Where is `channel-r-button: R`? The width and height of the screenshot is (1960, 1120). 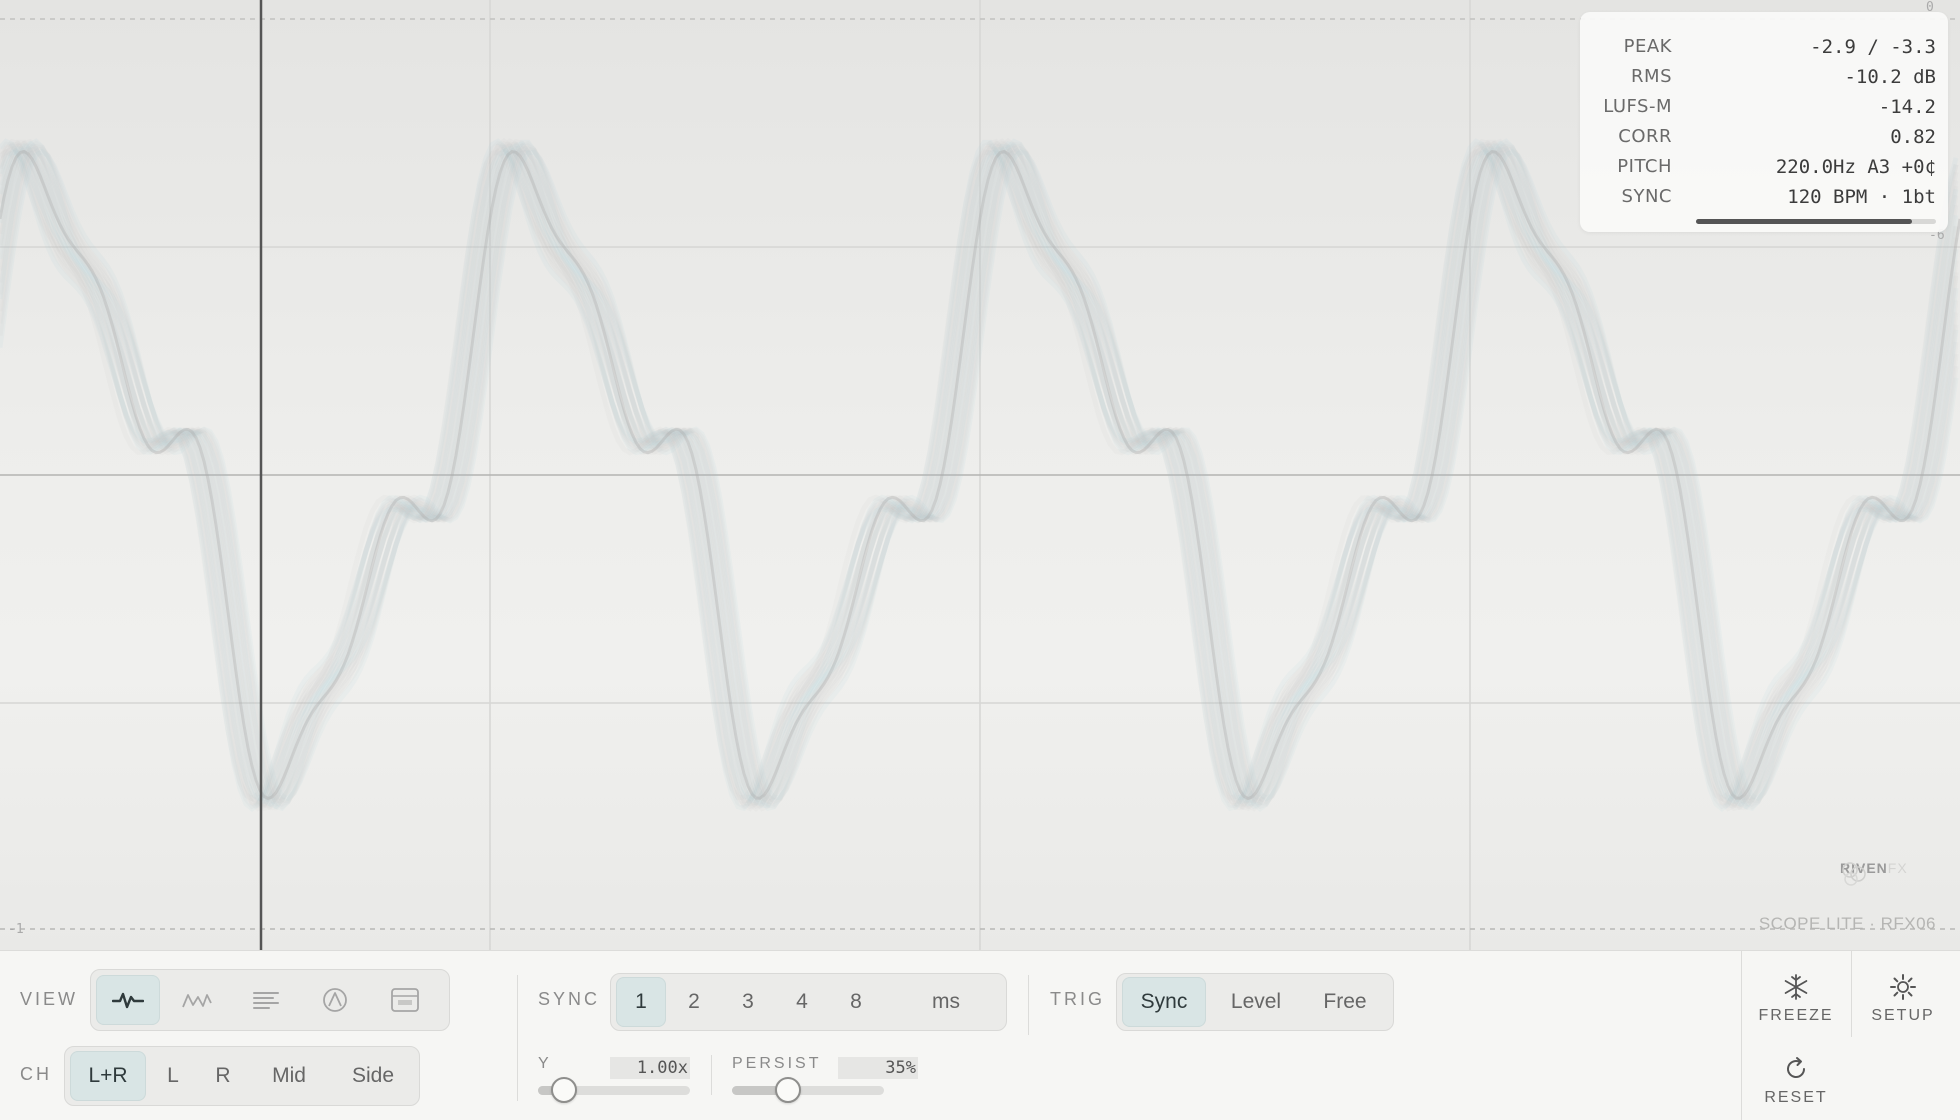 channel-r-button: R is located at coordinates (223, 1076).